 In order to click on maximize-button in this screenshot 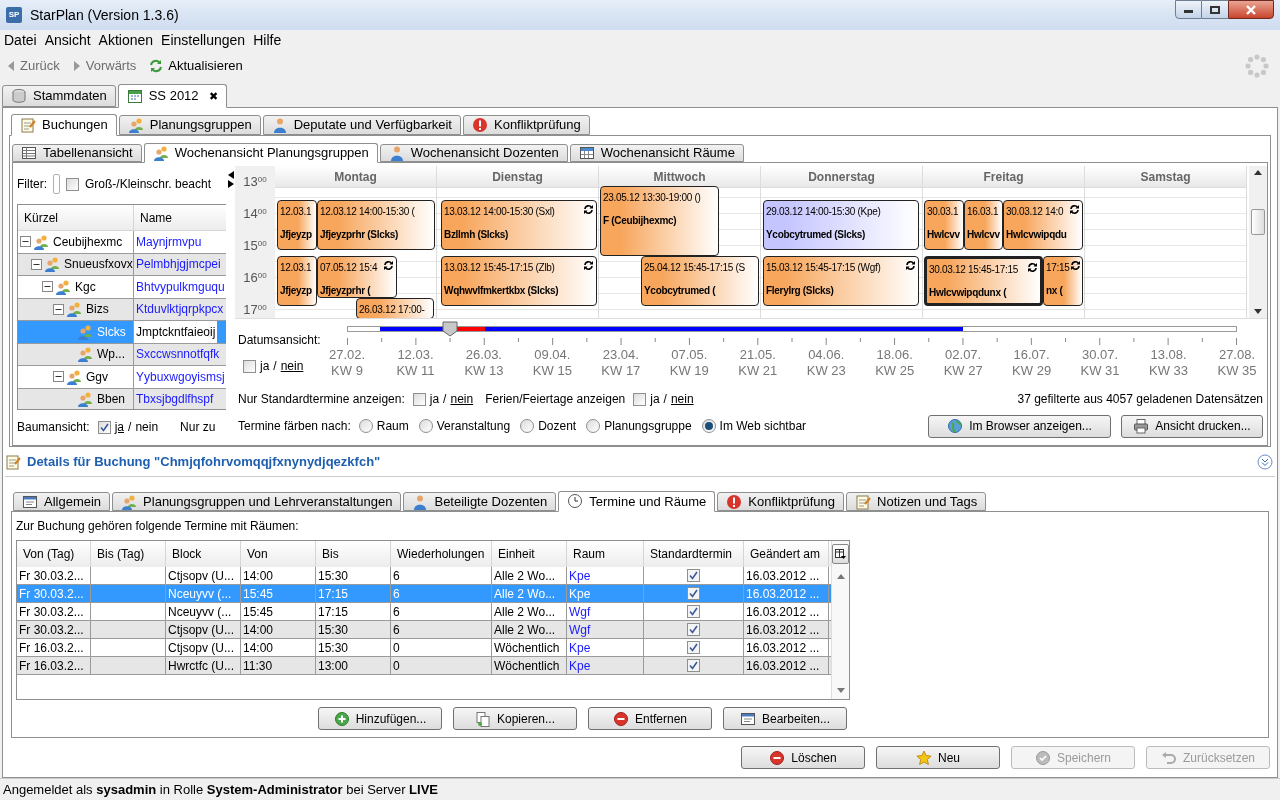, I will do `click(1215, 9)`.